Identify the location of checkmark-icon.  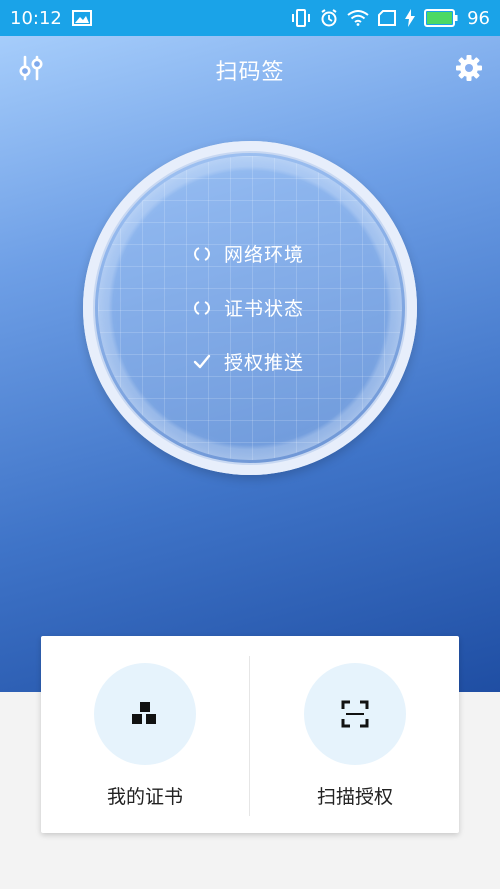
(202, 361).